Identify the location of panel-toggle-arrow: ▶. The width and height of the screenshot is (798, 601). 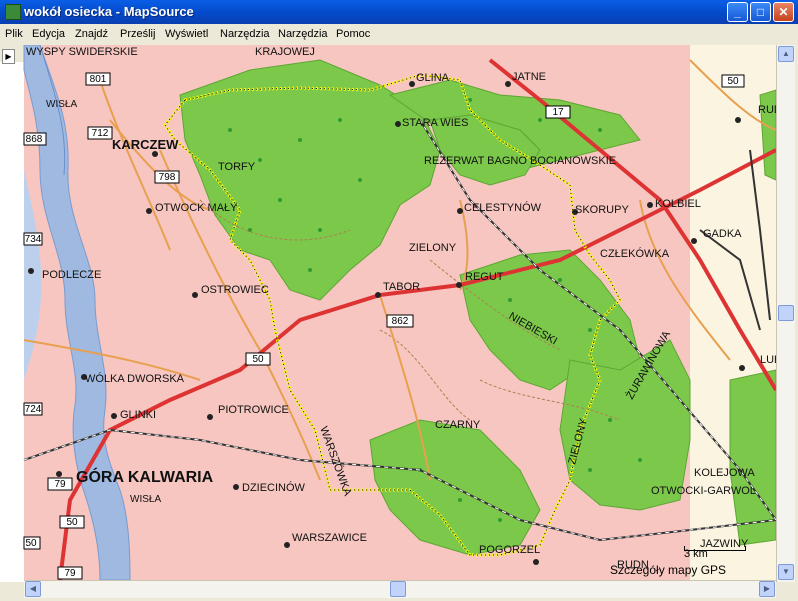
(8, 56).